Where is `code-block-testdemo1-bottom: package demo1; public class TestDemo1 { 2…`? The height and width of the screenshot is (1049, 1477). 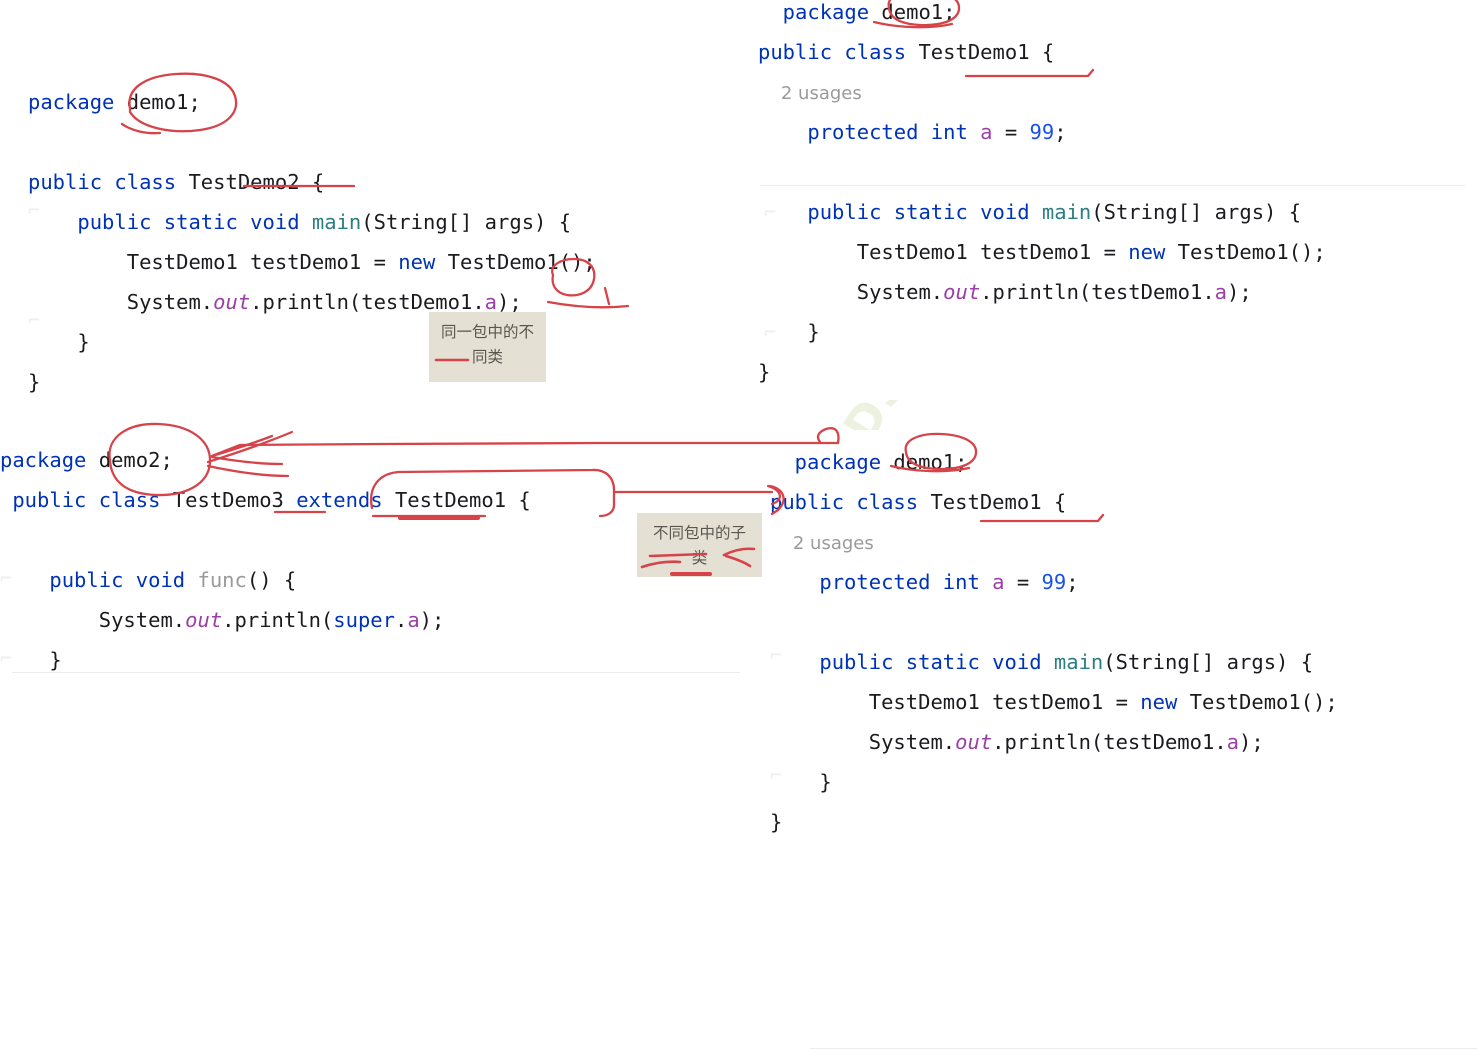
code-block-testdemo1-bottom: package demo1; public class TestDemo1 { 2… is located at coordinates (1054, 642).